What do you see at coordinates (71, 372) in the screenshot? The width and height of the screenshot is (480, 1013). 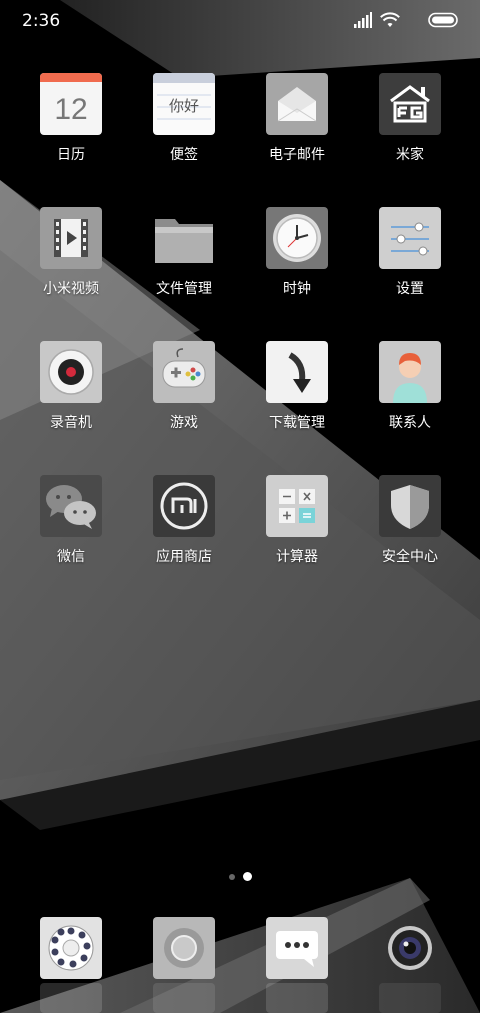 I see `recorder-icon` at bounding box center [71, 372].